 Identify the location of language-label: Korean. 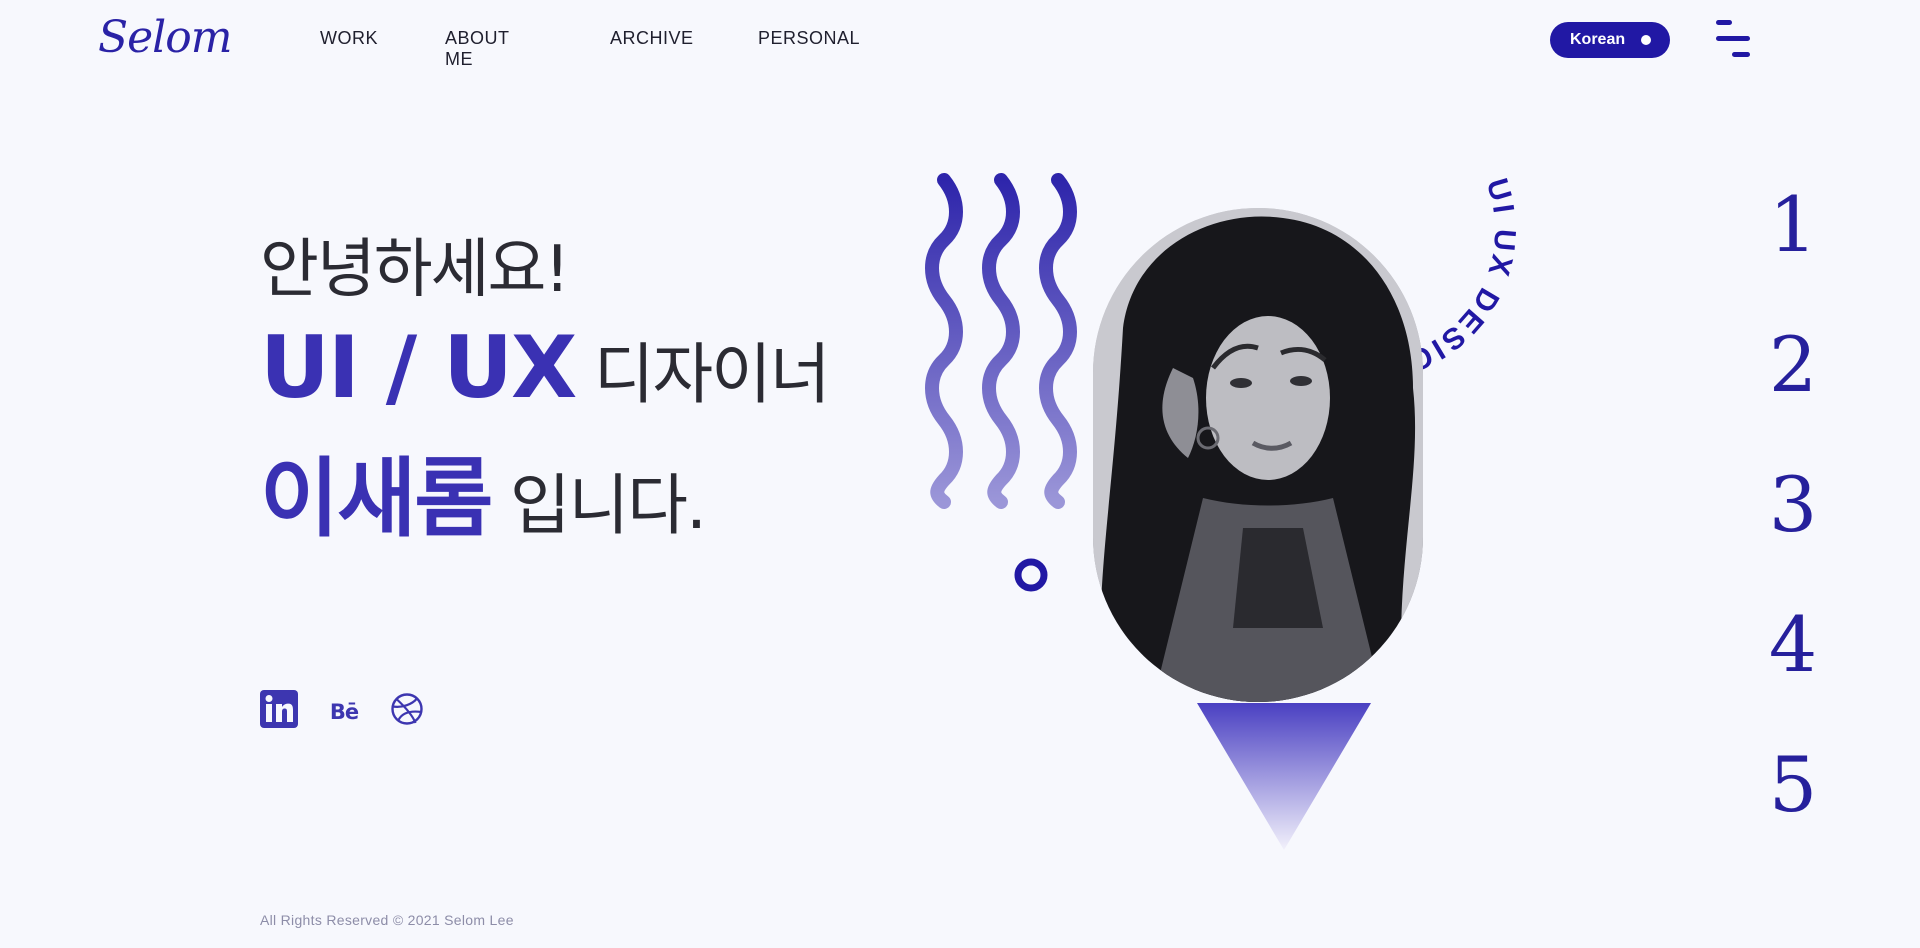
(1598, 39).